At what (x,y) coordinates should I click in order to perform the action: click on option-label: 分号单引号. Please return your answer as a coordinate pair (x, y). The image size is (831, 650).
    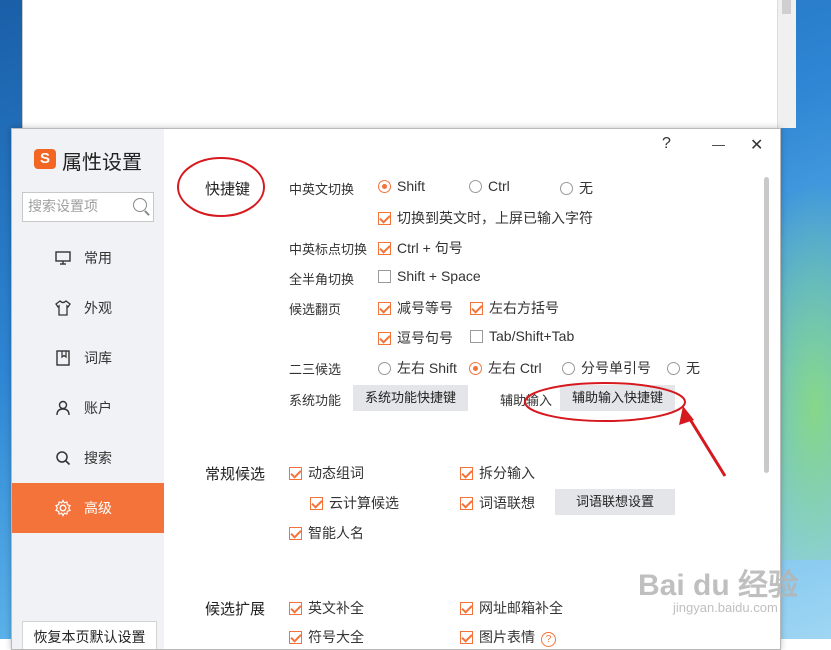
    Looking at the image, I should click on (616, 368).